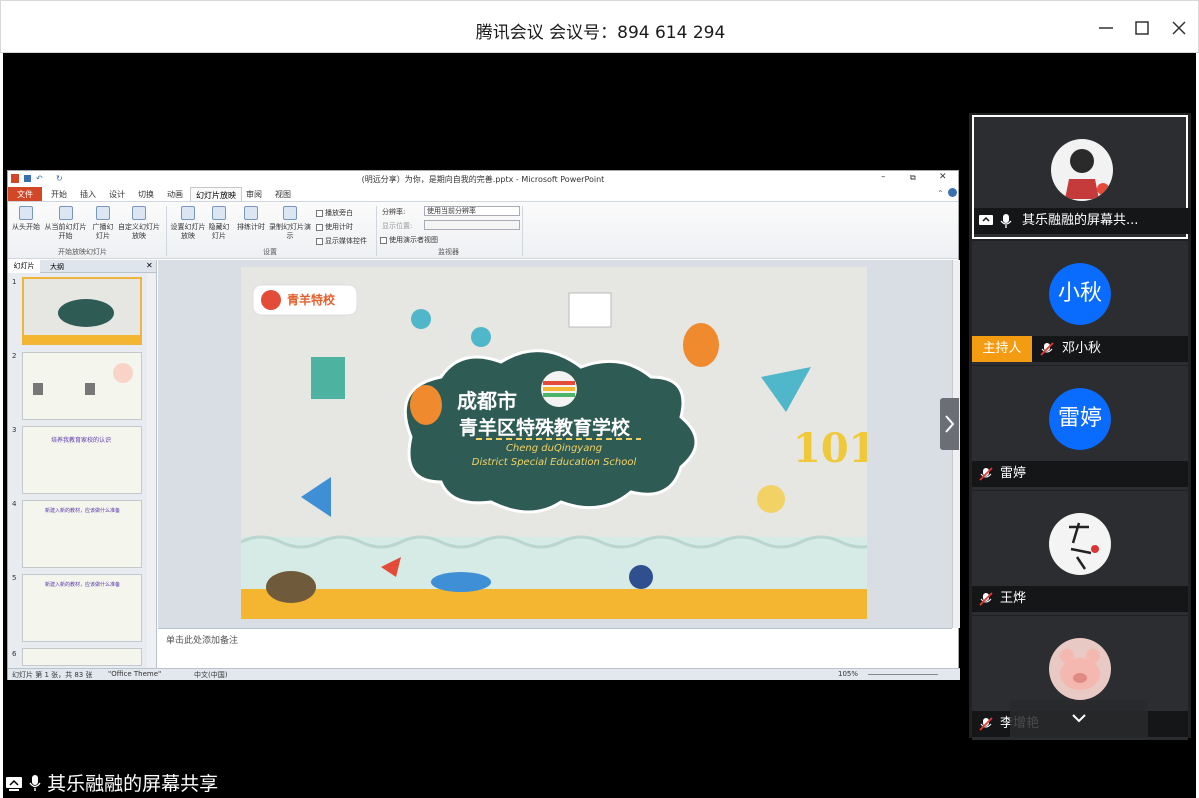  Describe the element at coordinates (146, 194) in the screenshot. I see `tab-transitions: 切换` at that location.